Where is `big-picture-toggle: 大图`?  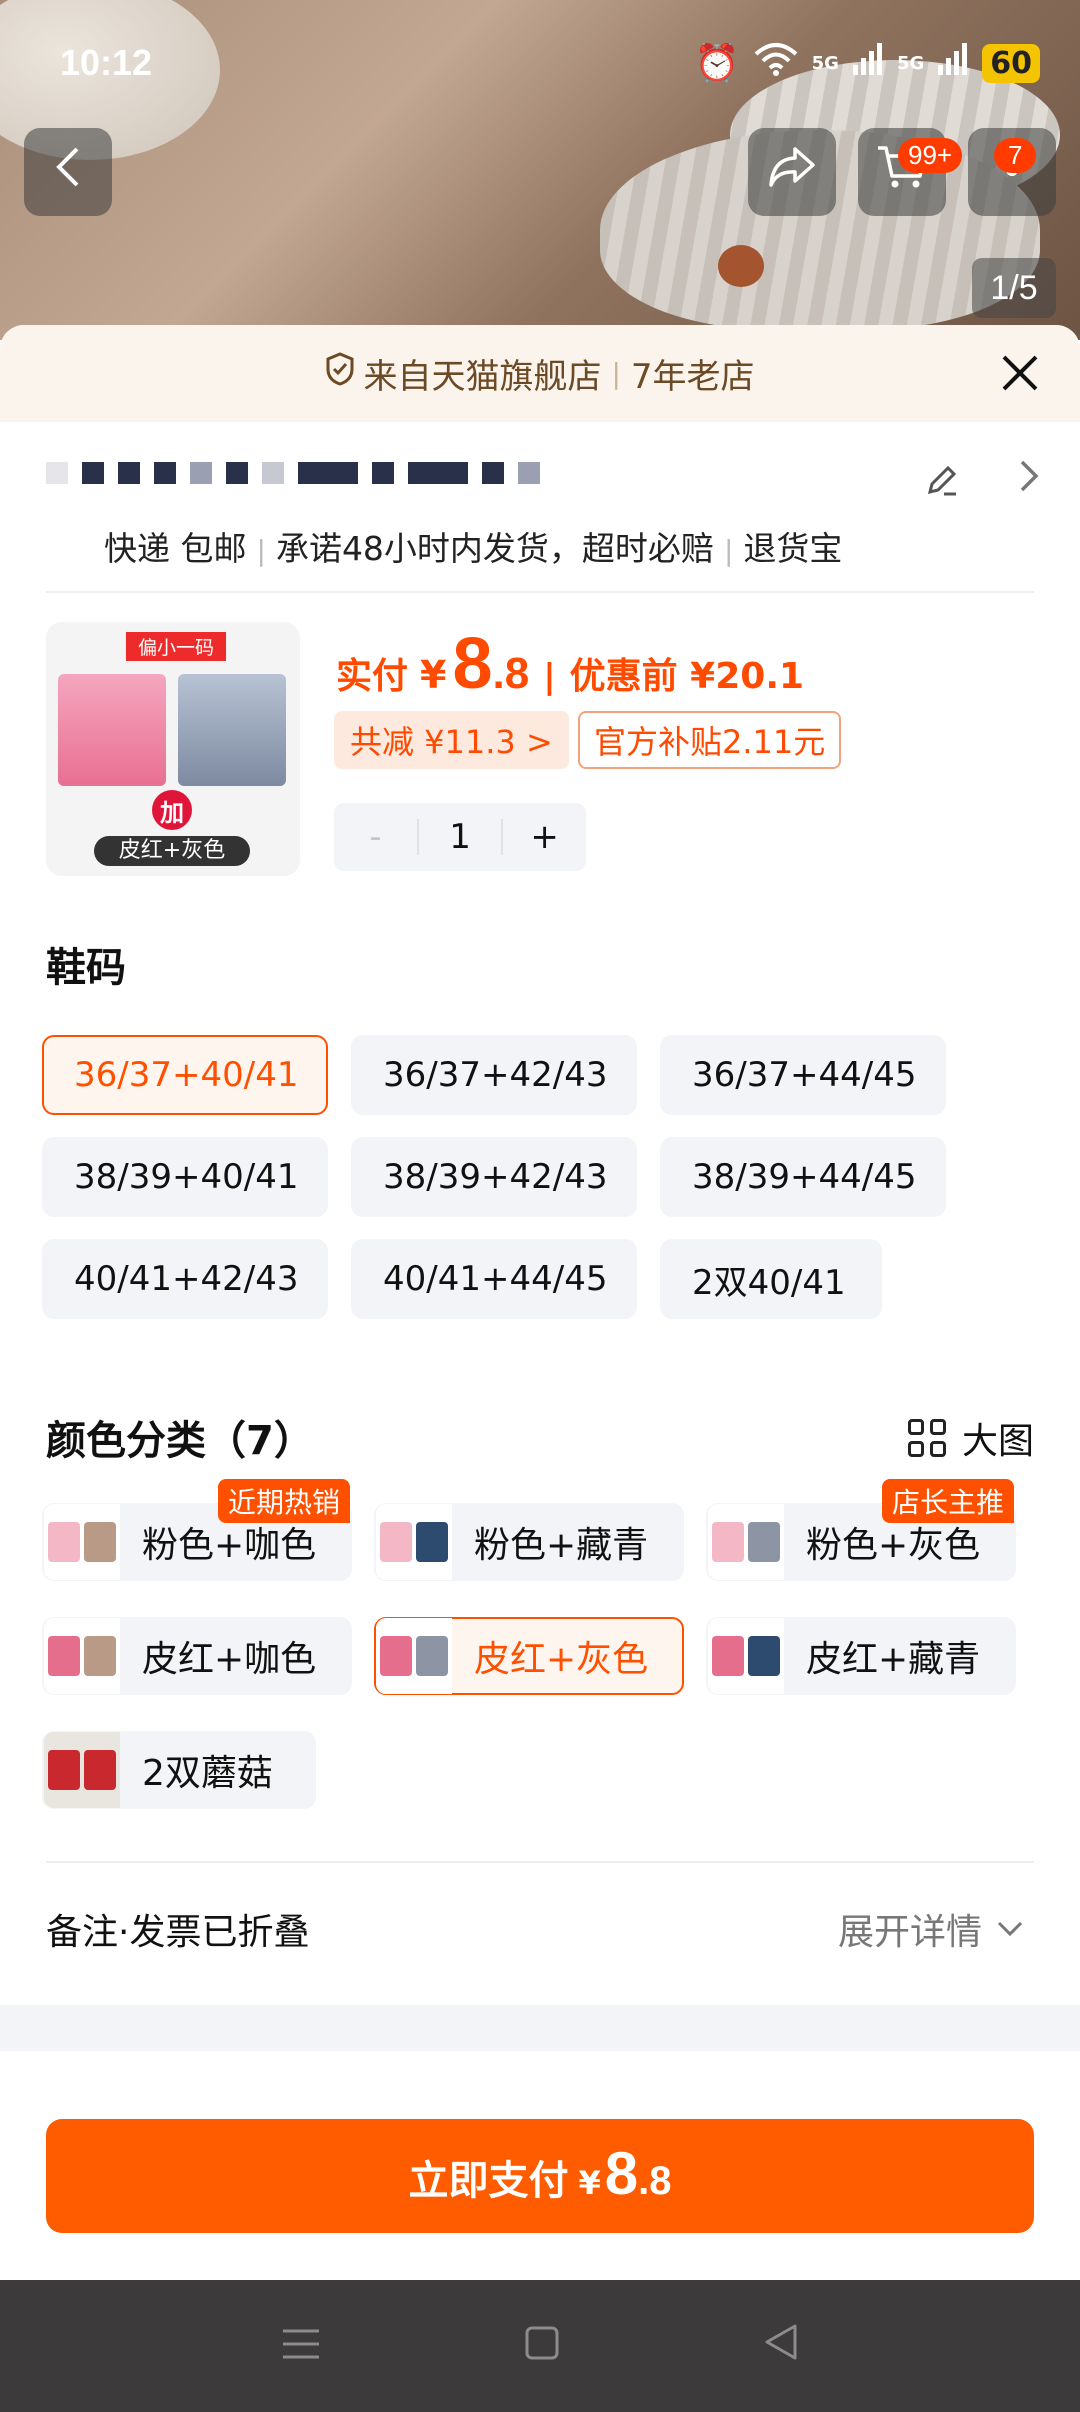
big-picture-toggle: 大图 is located at coordinates (970, 1438).